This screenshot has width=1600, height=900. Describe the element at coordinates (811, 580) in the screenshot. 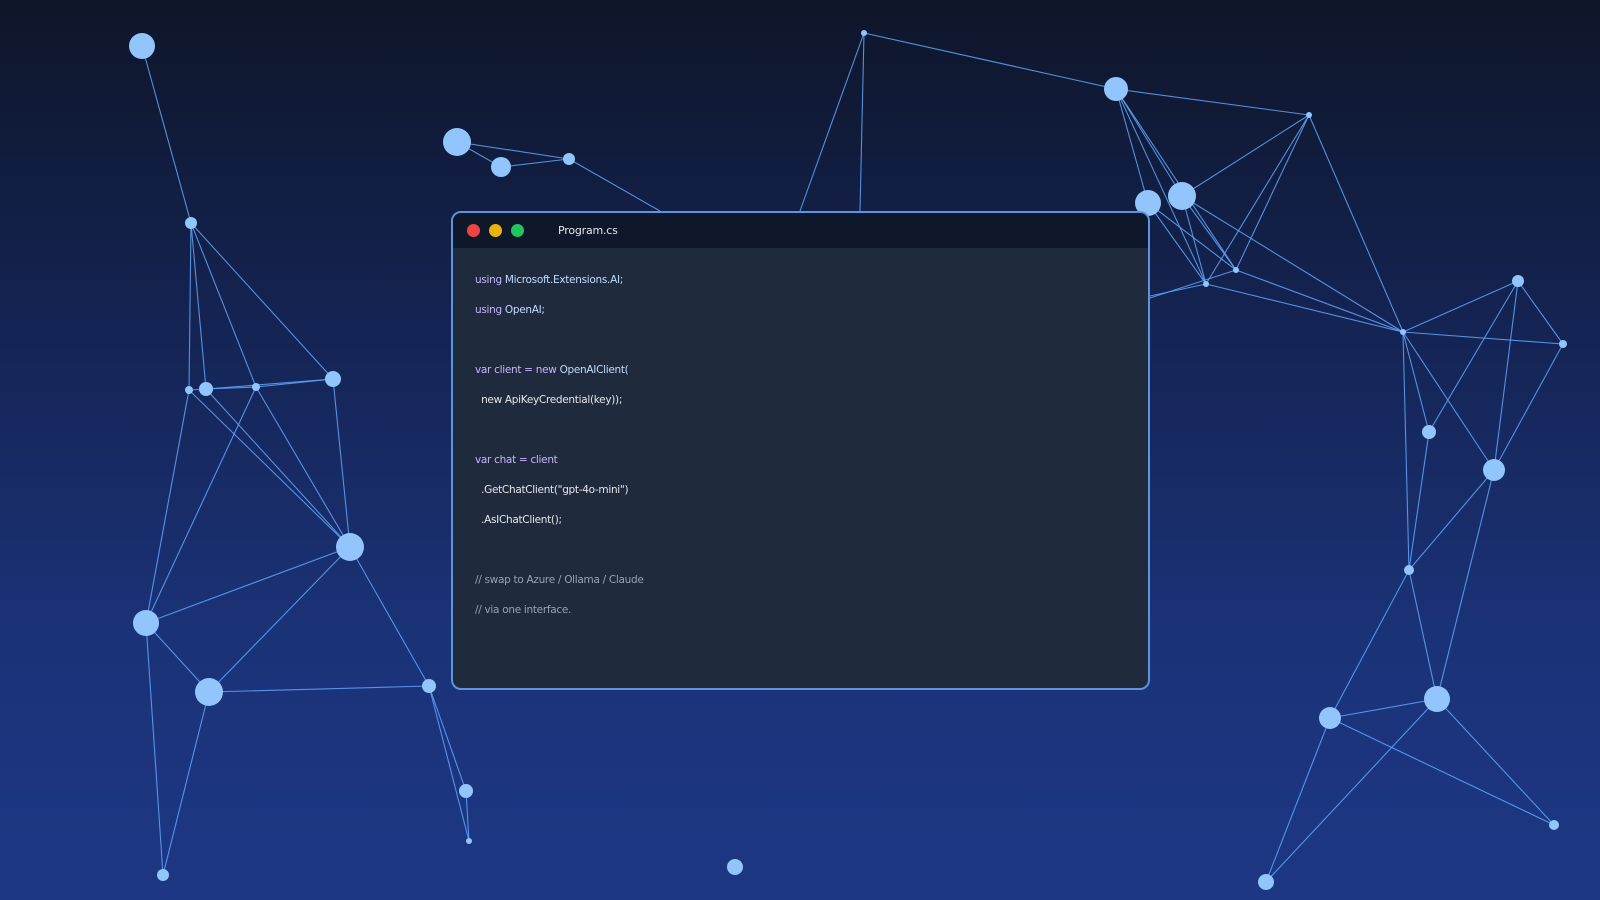

I see `code-line: // swap to Azure / Ollama / Claude` at that location.